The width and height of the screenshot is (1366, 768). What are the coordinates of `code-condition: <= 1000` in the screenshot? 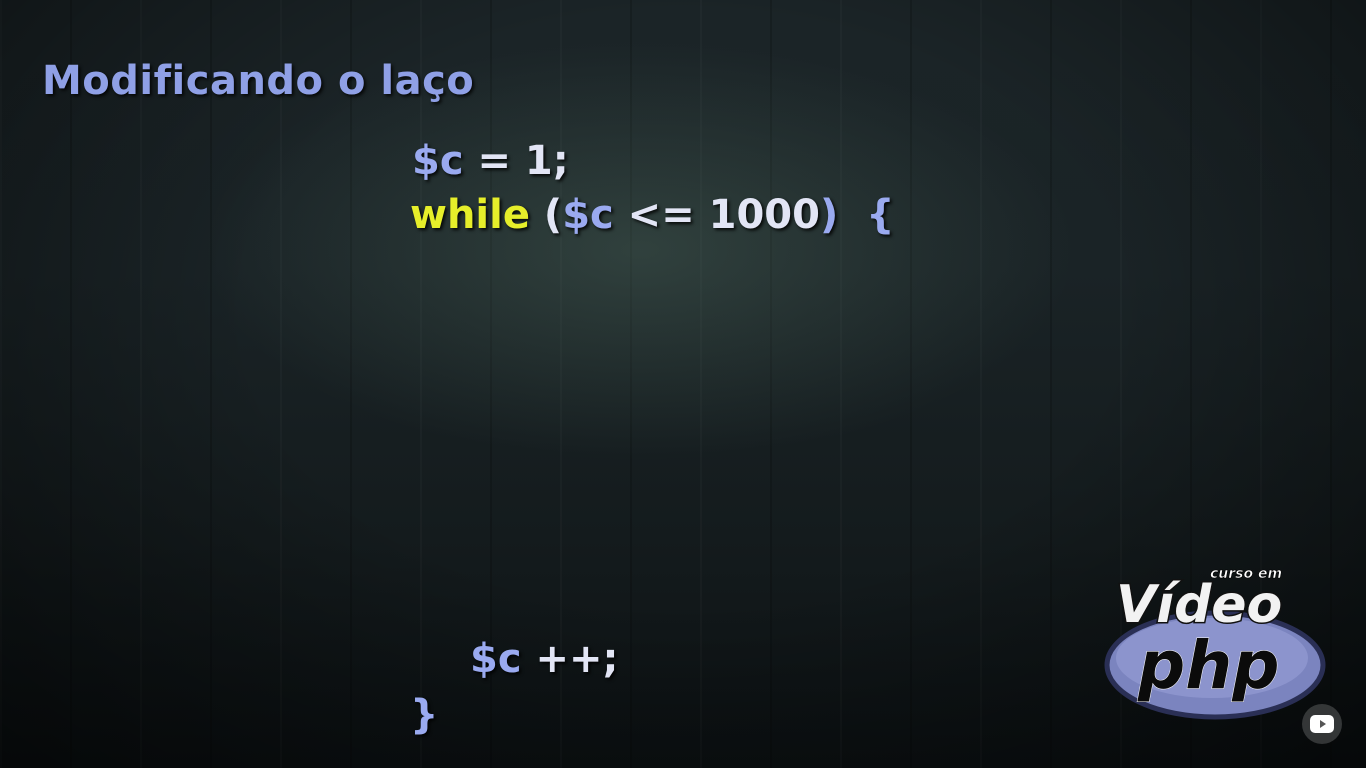 It's located at (716, 215).